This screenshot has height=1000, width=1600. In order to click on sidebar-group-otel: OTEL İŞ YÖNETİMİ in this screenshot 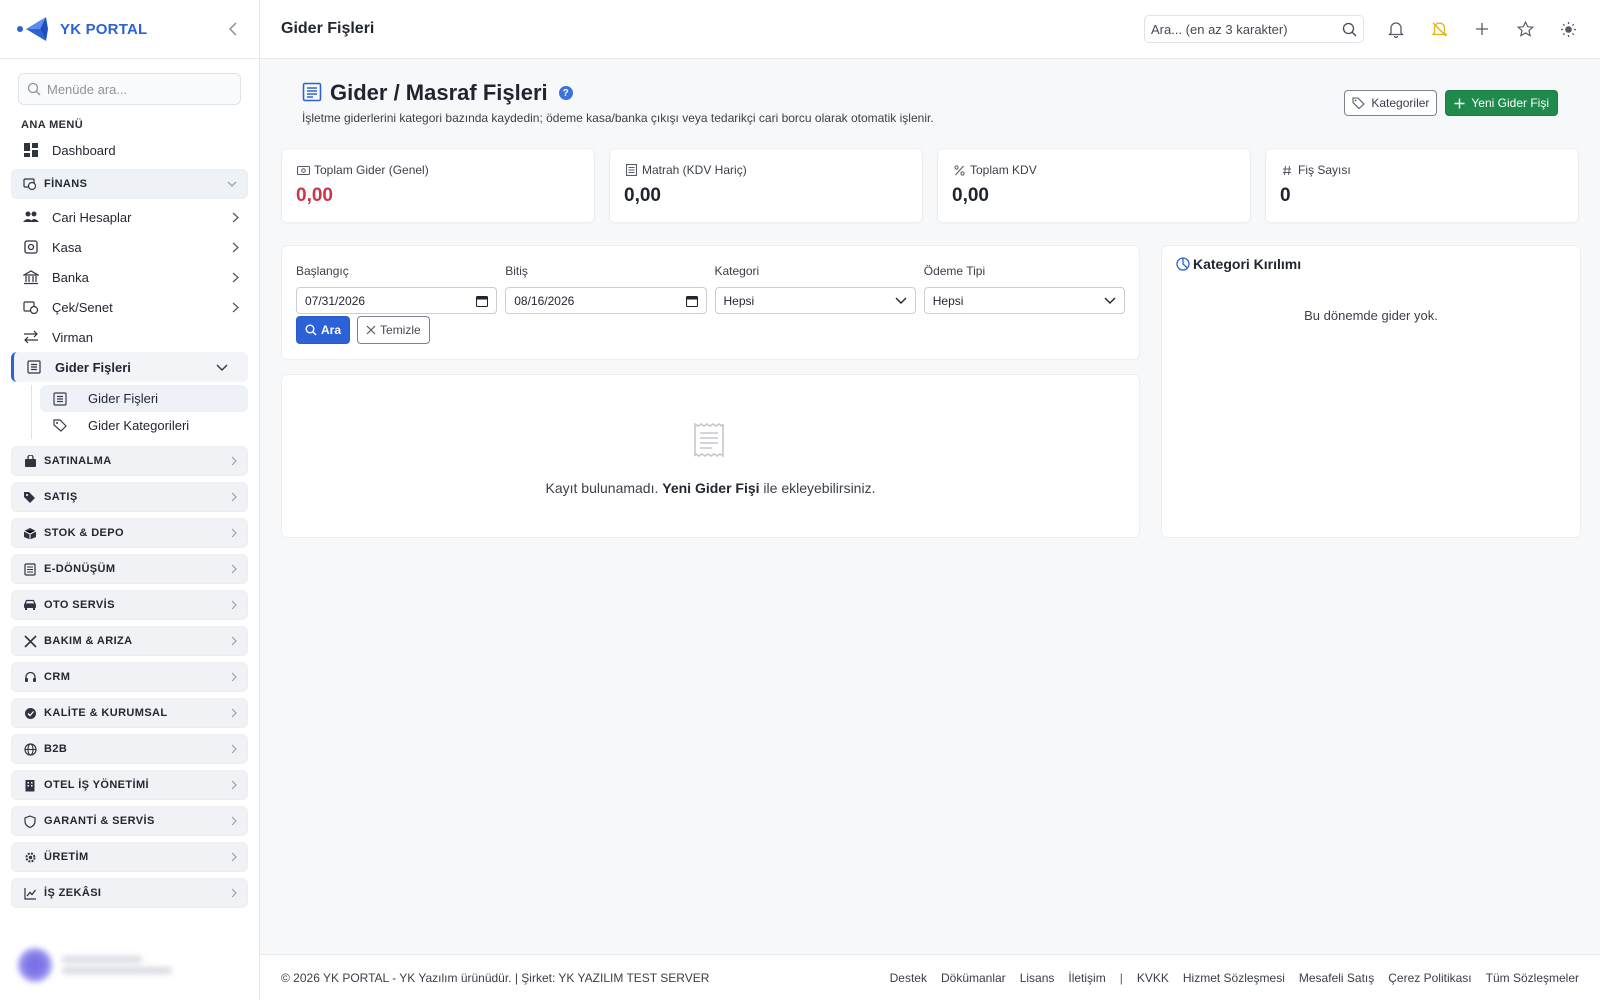, I will do `click(129, 785)`.